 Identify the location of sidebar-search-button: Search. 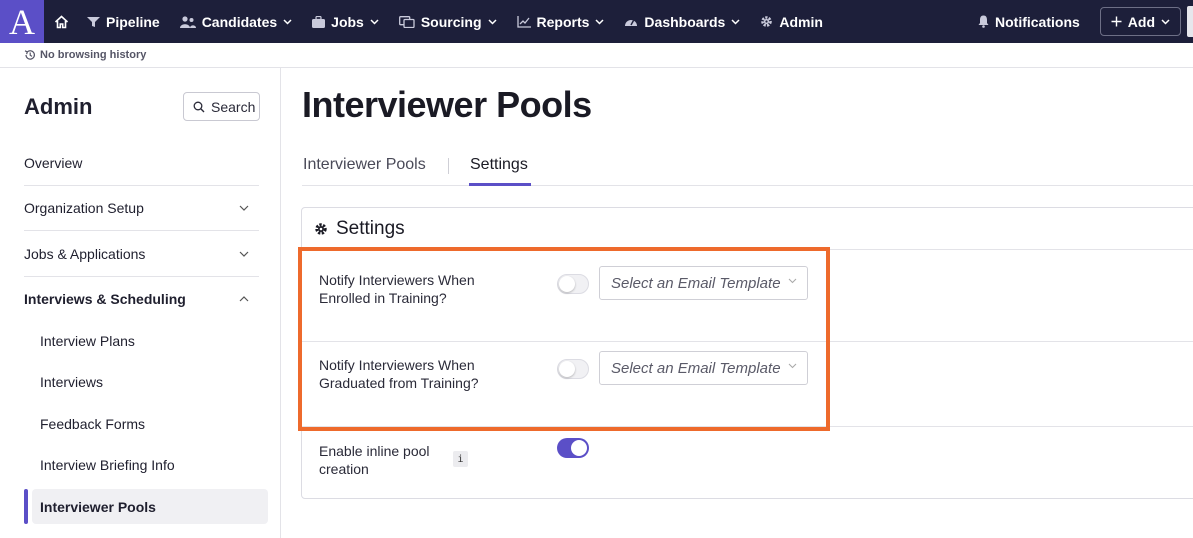
(221, 106).